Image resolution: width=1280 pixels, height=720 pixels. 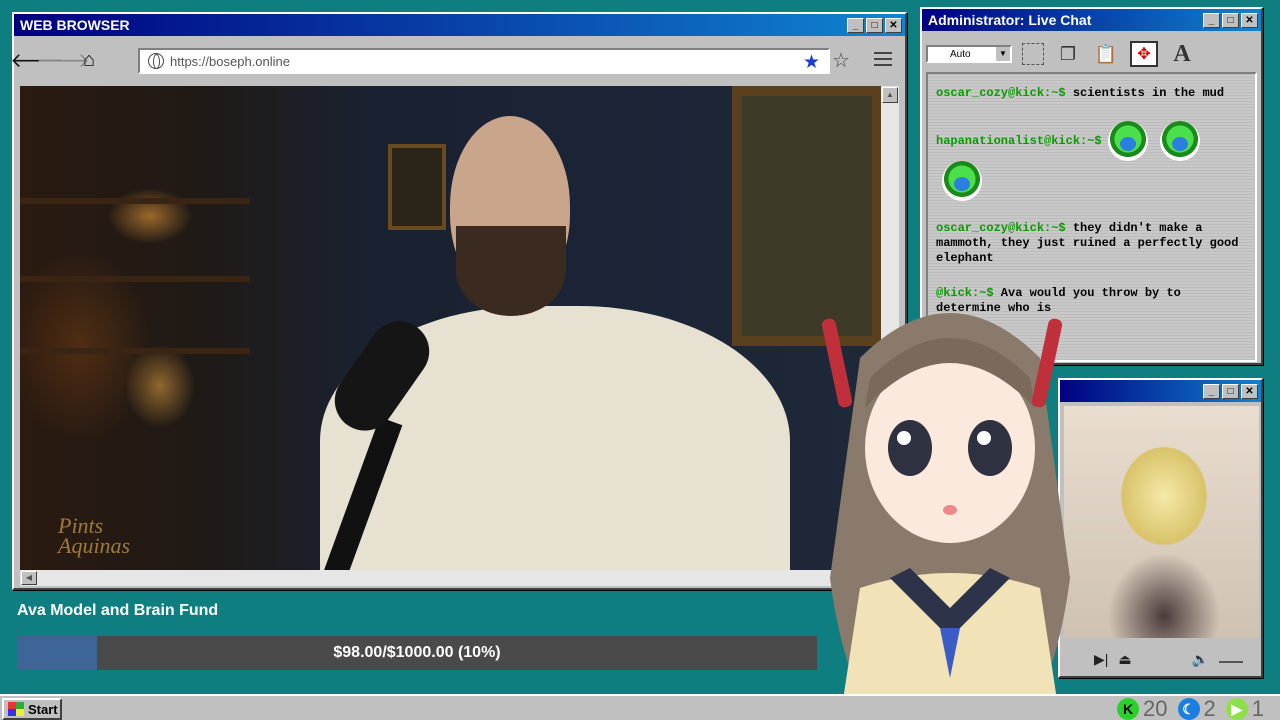 I want to click on copy-icon: ❐, so click(x=1068, y=54).